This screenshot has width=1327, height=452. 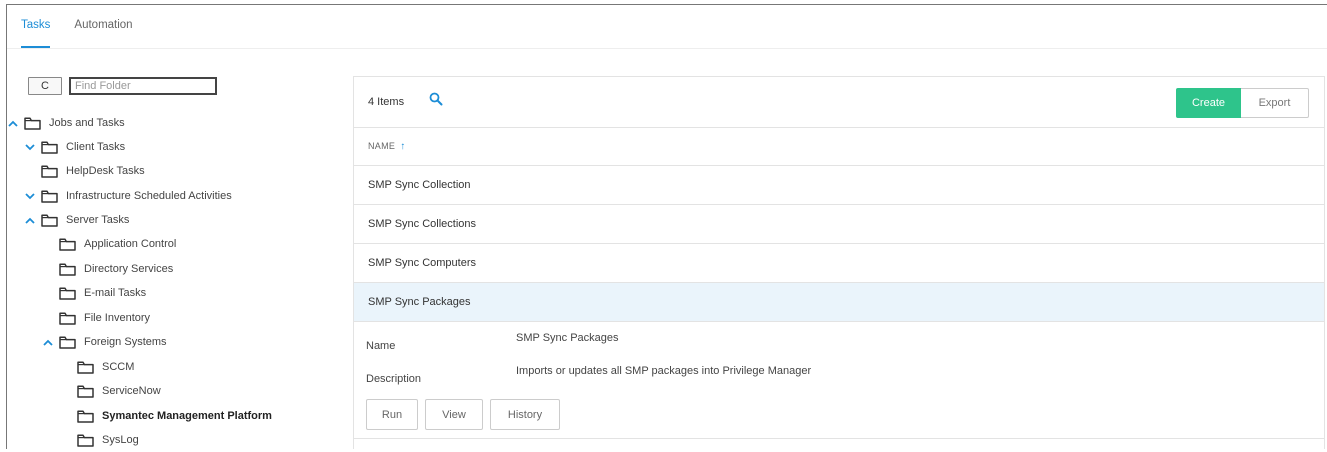 I want to click on tree-node: Jobs and Tasks, so click(x=65, y=123).